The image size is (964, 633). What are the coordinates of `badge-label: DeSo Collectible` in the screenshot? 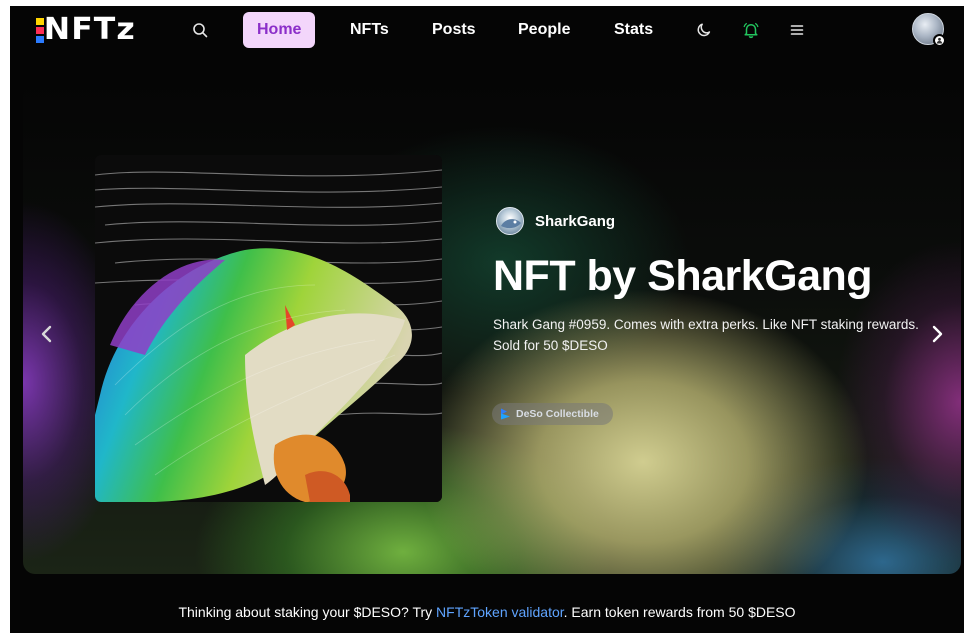 It's located at (557, 414).